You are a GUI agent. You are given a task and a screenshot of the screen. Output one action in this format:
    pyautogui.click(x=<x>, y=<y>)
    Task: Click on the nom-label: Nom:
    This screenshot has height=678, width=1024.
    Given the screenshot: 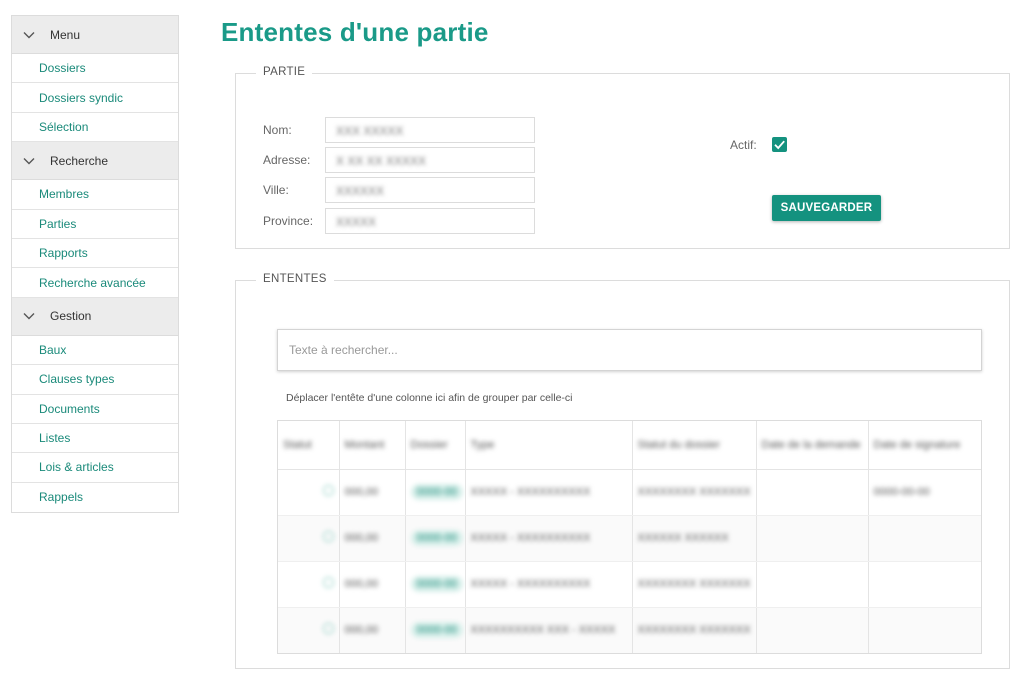 What is the action you would take?
    pyautogui.click(x=277, y=130)
    